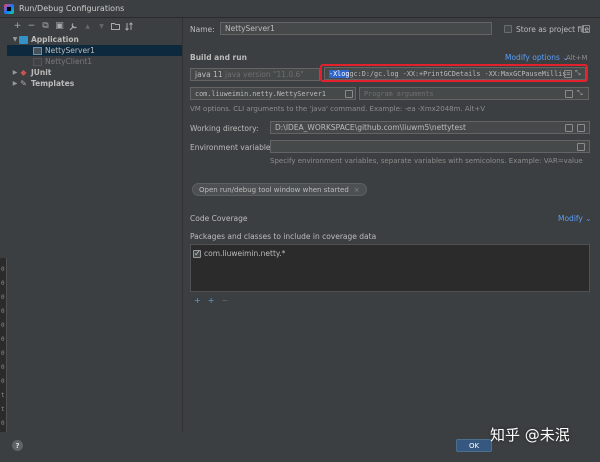 This screenshot has width=600, height=462. What do you see at coordinates (129, 26) in the screenshot?
I see `sort-button` at bounding box center [129, 26].